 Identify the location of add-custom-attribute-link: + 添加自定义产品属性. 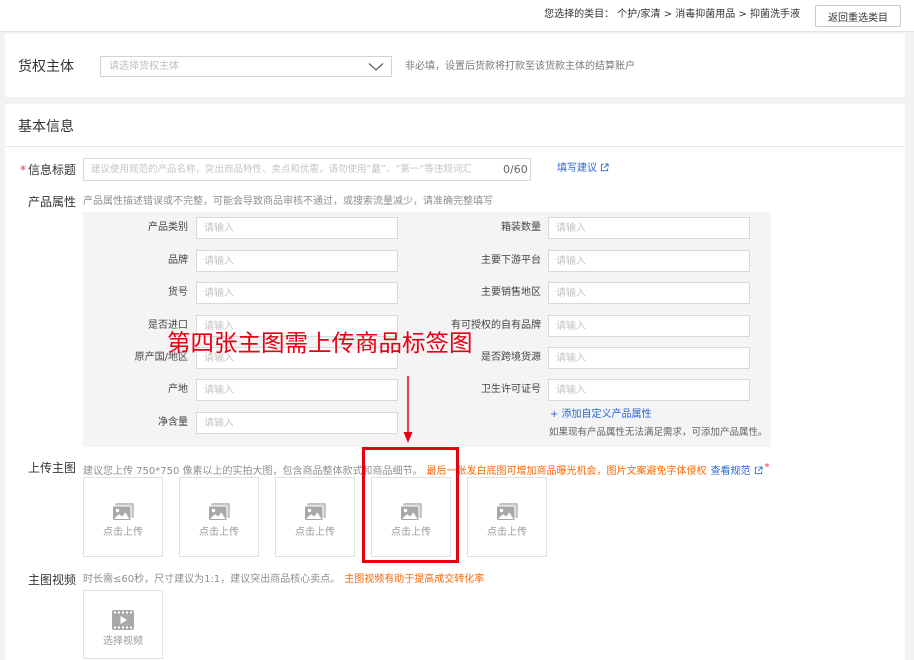
(601, 415).